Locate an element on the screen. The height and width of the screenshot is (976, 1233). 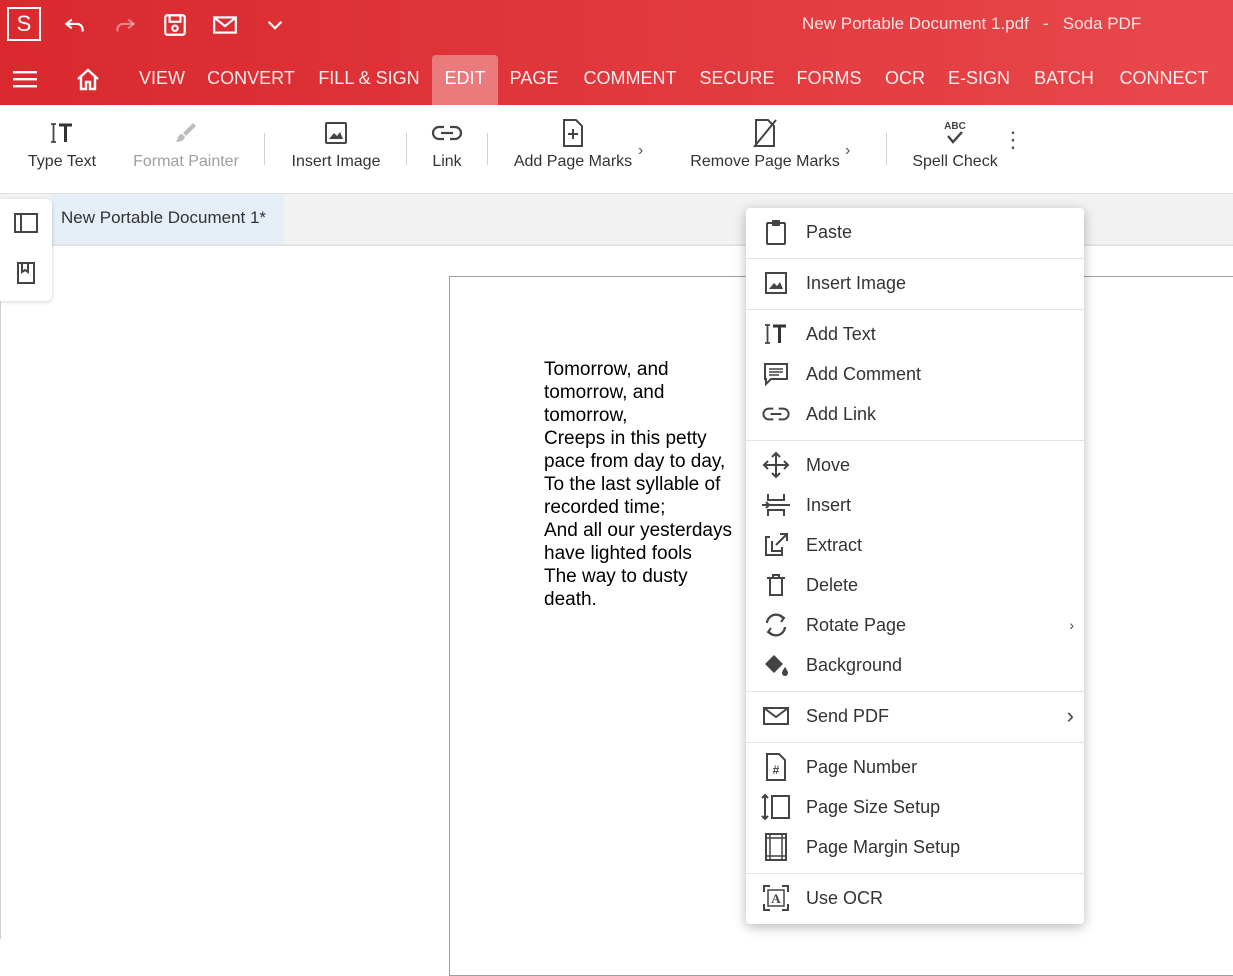
rotate-icon is located at coordinates (776, 625).